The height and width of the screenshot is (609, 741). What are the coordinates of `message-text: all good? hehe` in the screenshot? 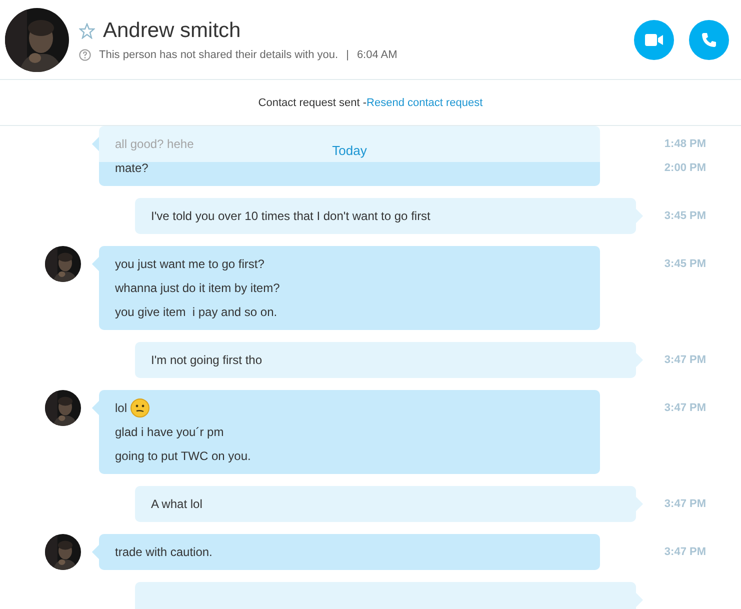 It's located at (154, 144).